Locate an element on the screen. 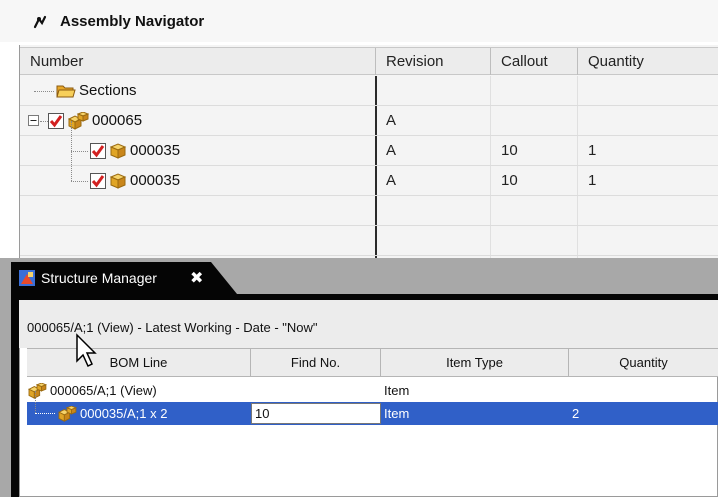 This screenshot has height=497, width=718. bom-row-selected: 000035/A;1 x 2 10 Item 2 is located at coordinates (372, 408).